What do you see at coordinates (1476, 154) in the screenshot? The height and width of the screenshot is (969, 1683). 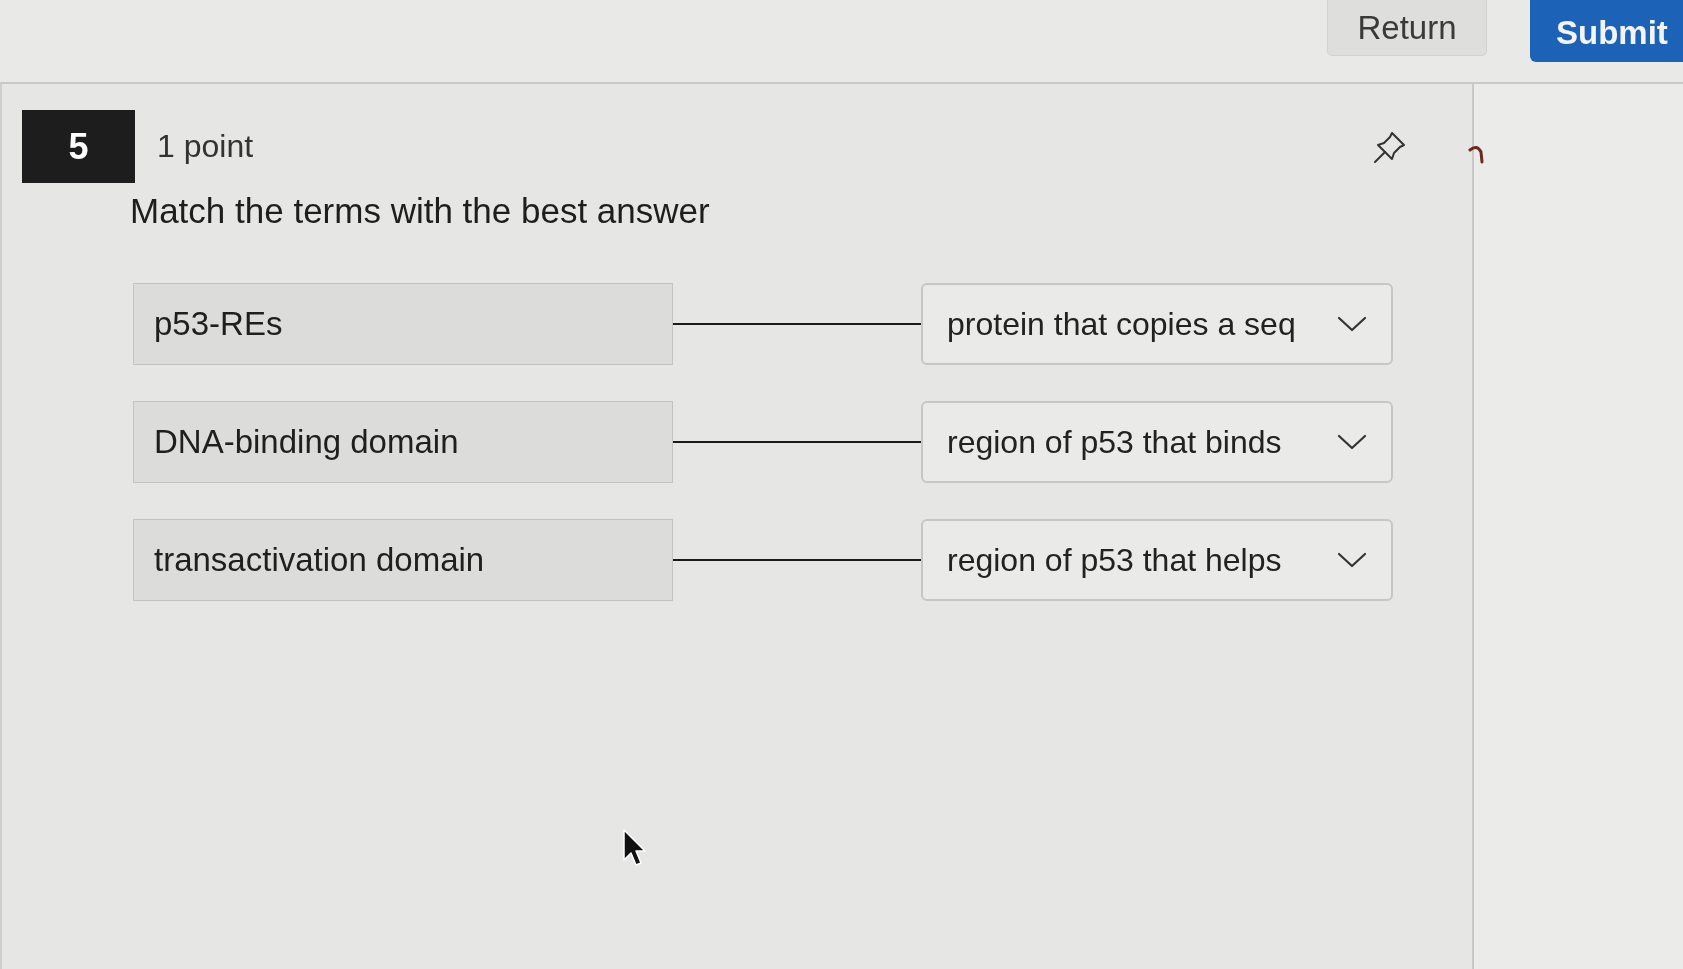 I see `hook-mark-icon` at bounding box center [1476, 154].